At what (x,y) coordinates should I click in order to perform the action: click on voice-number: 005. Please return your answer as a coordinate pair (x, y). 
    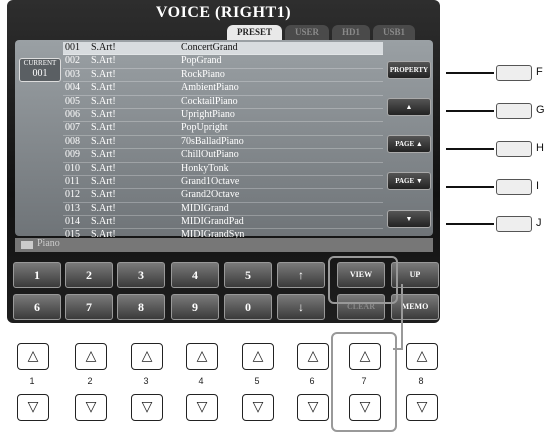
    Looking at the image, I should click on (72, 101).